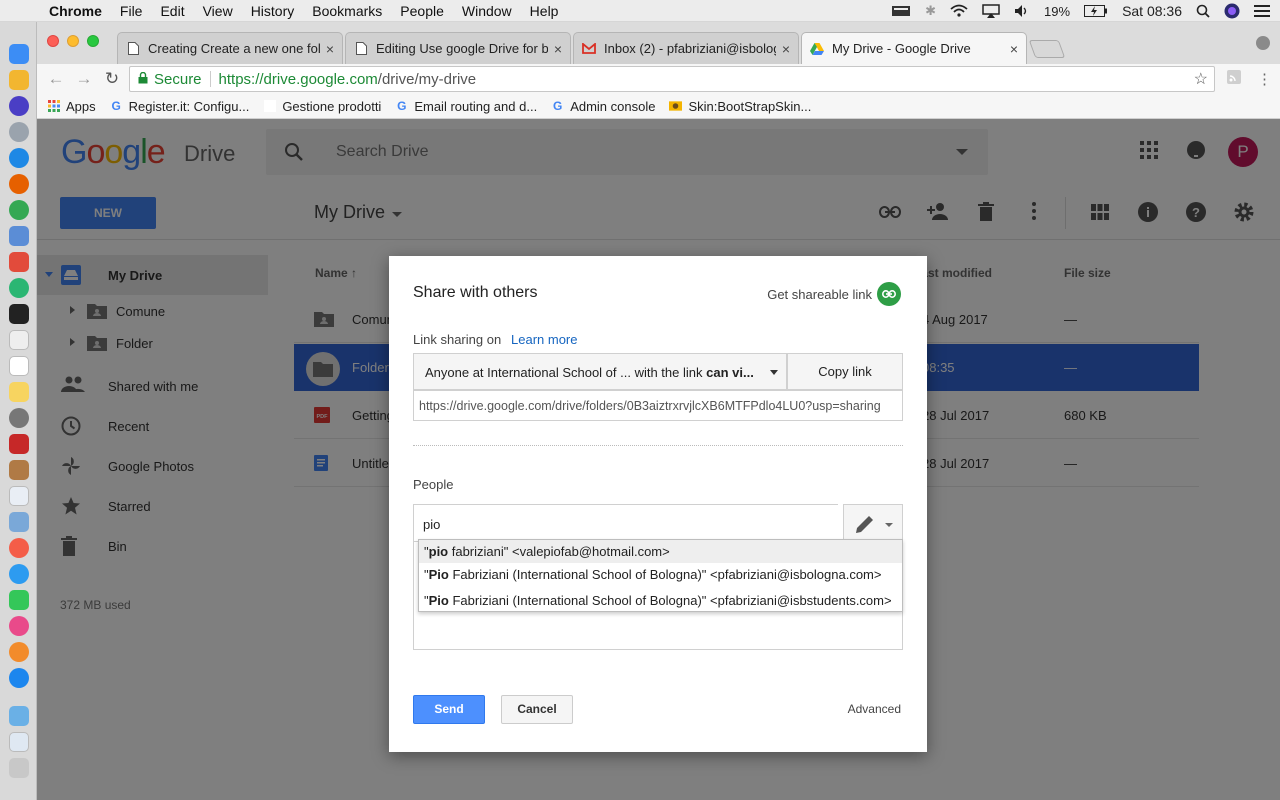 This screenshot has height=800, width=1280. Describe the element at coordinates (1264, 79) in the screenshot. I see `chrome-menu-icon: ⋮` at that location.